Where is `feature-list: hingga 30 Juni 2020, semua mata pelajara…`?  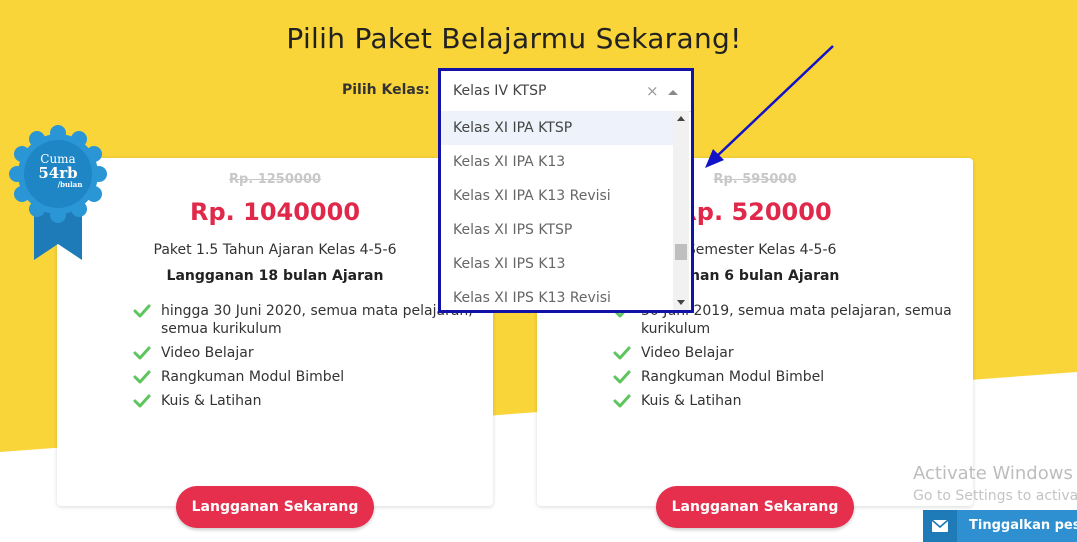
feature-list: hingga 30 Juni 2020, semua mata pelajara… is located at coordinates (303, 359).